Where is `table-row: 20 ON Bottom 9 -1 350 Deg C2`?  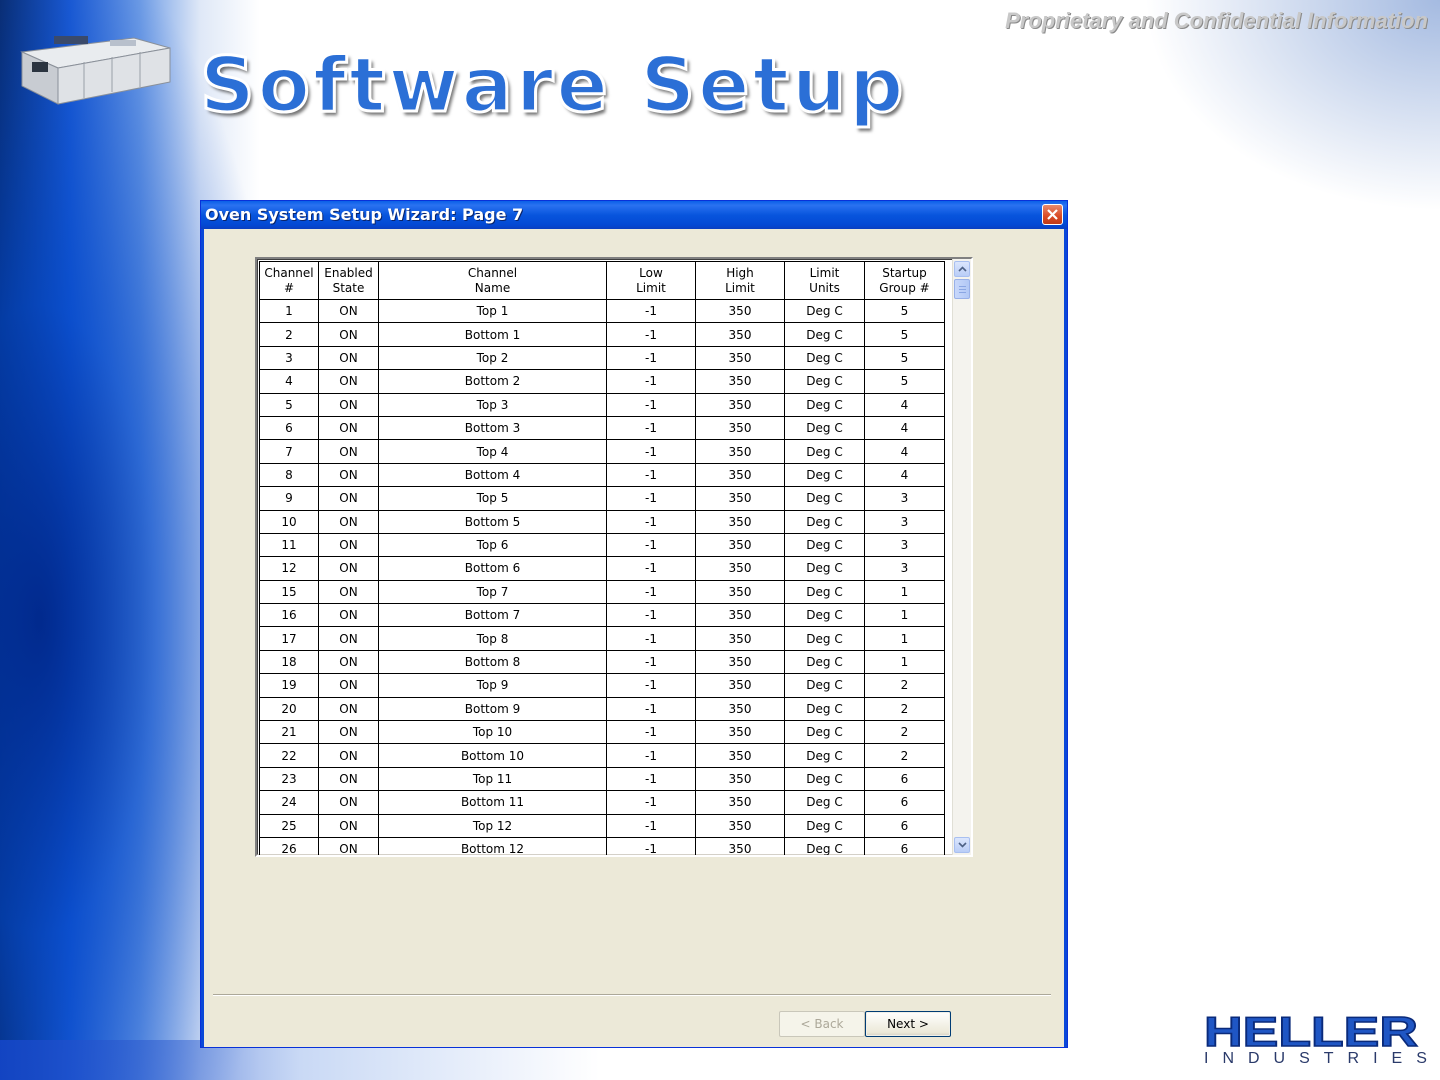 table-row: 20 ON Bottom 9 -1 350 Deg C2 is located at coordinates (602, 709).